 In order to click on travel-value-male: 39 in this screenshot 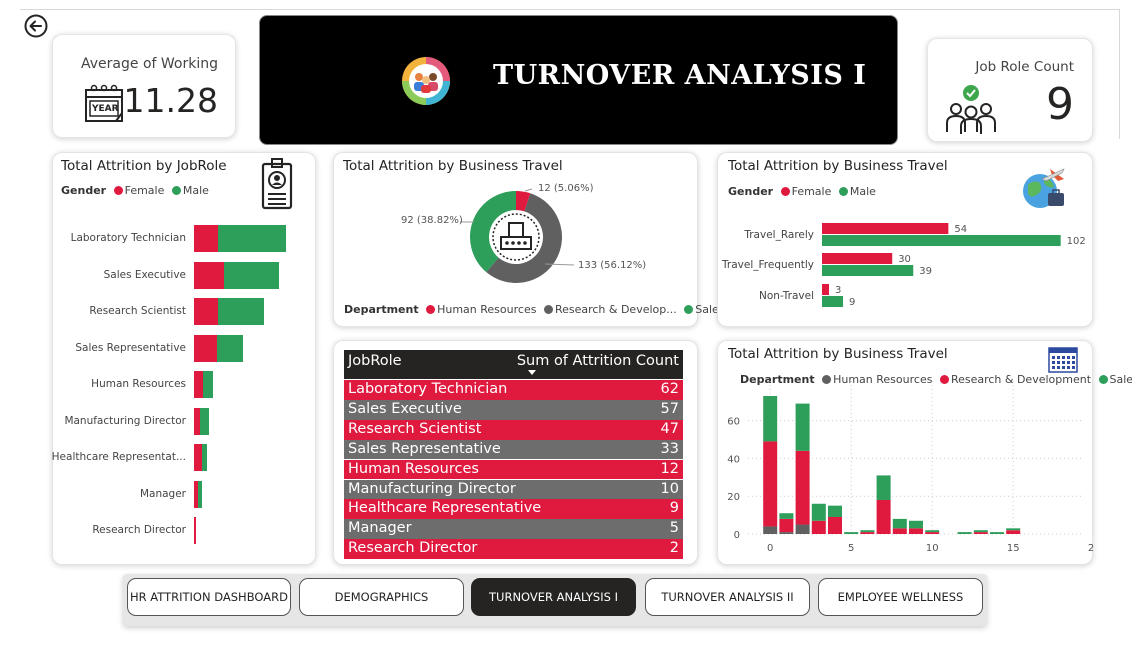, I will do `click(925, 271)`.